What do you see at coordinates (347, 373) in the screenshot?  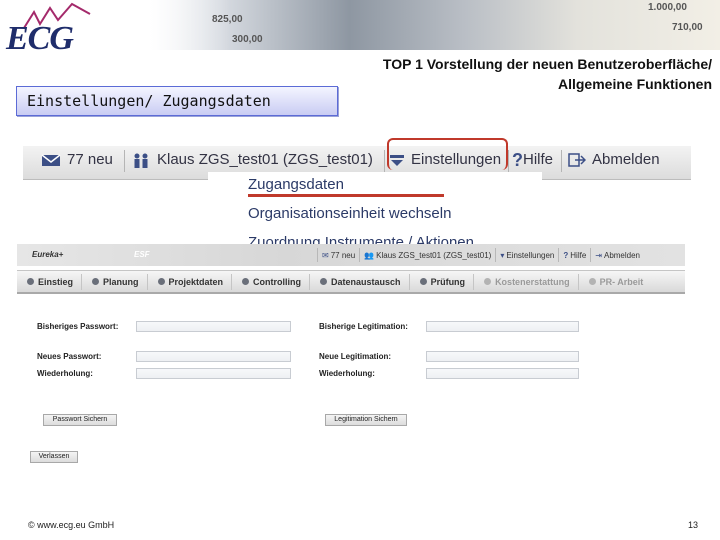 I see `repeat-legitimation-label: Wiederholung:` at bounding box center [347, 373].